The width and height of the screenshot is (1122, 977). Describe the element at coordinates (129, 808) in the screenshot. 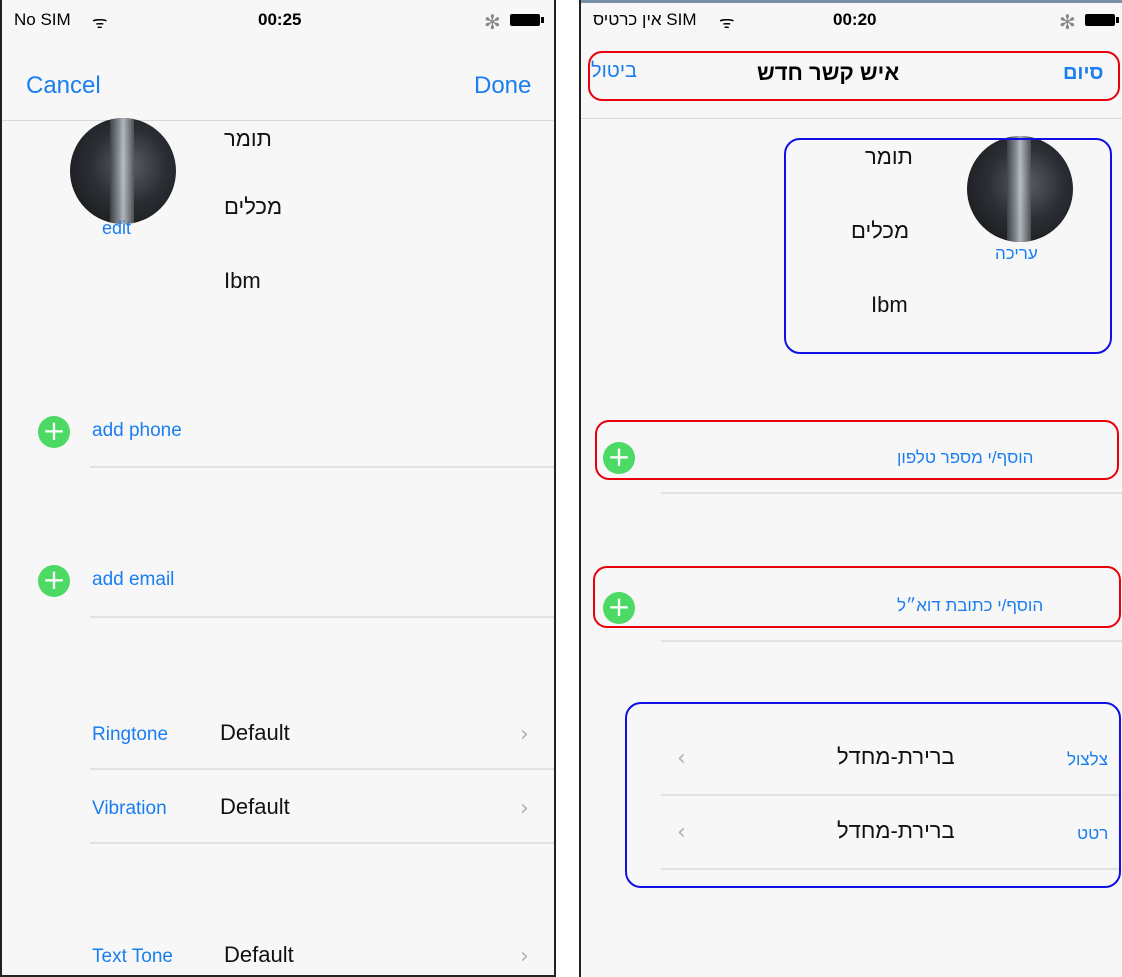

I see `vibration-label: Vibration` at that location.